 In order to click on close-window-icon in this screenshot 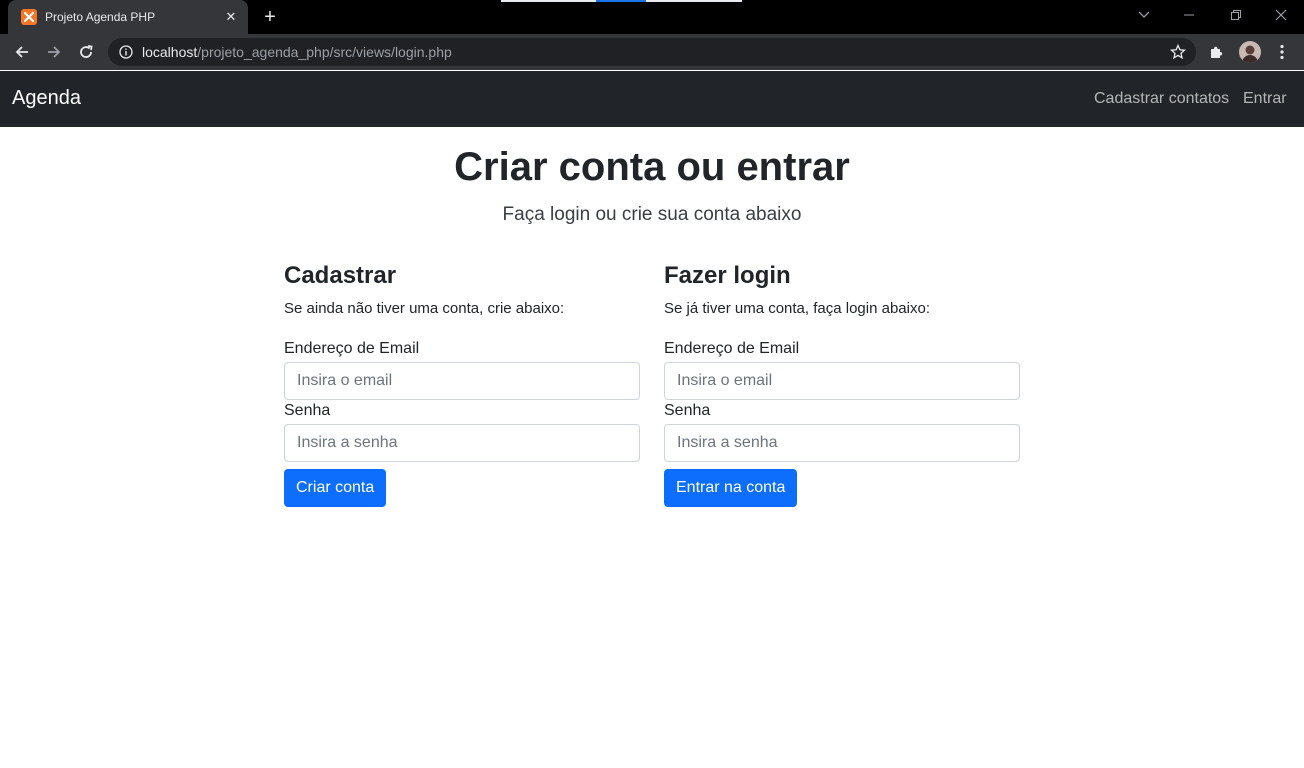, I will do `click(1281, 15)`.